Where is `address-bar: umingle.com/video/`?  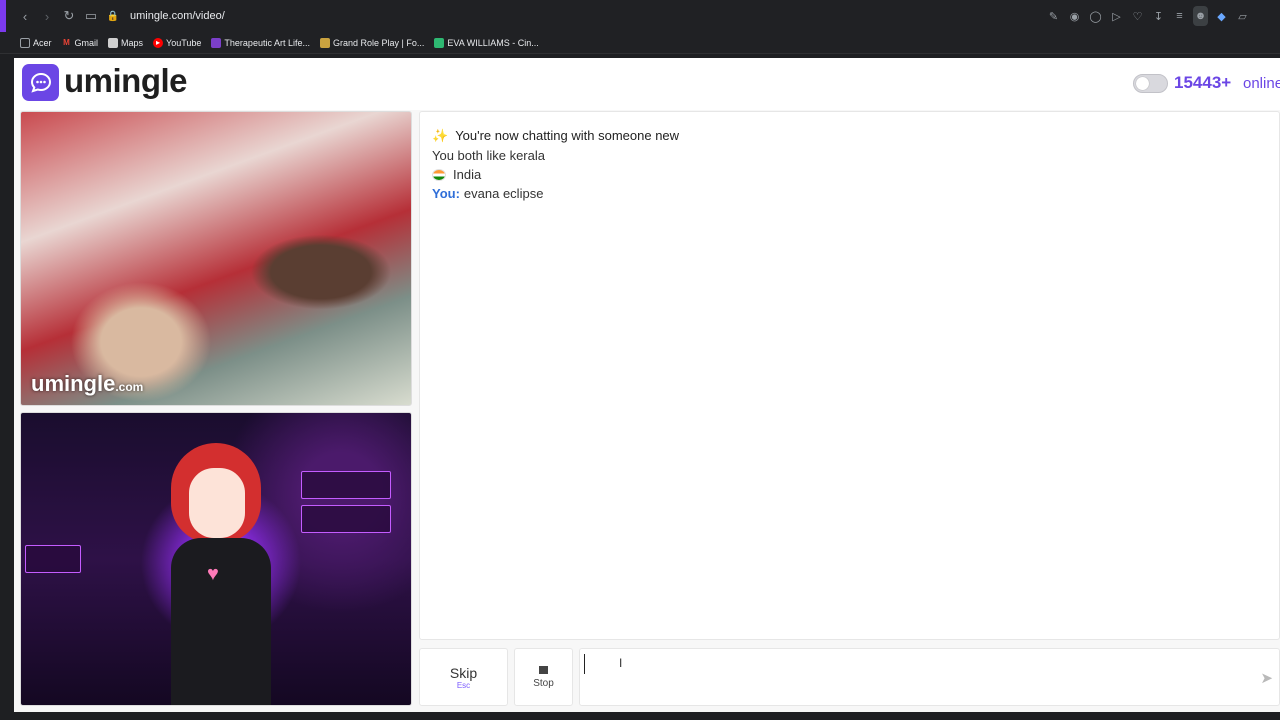 address-bar: umingle.com/video/ is located at coordinates (177, 16).